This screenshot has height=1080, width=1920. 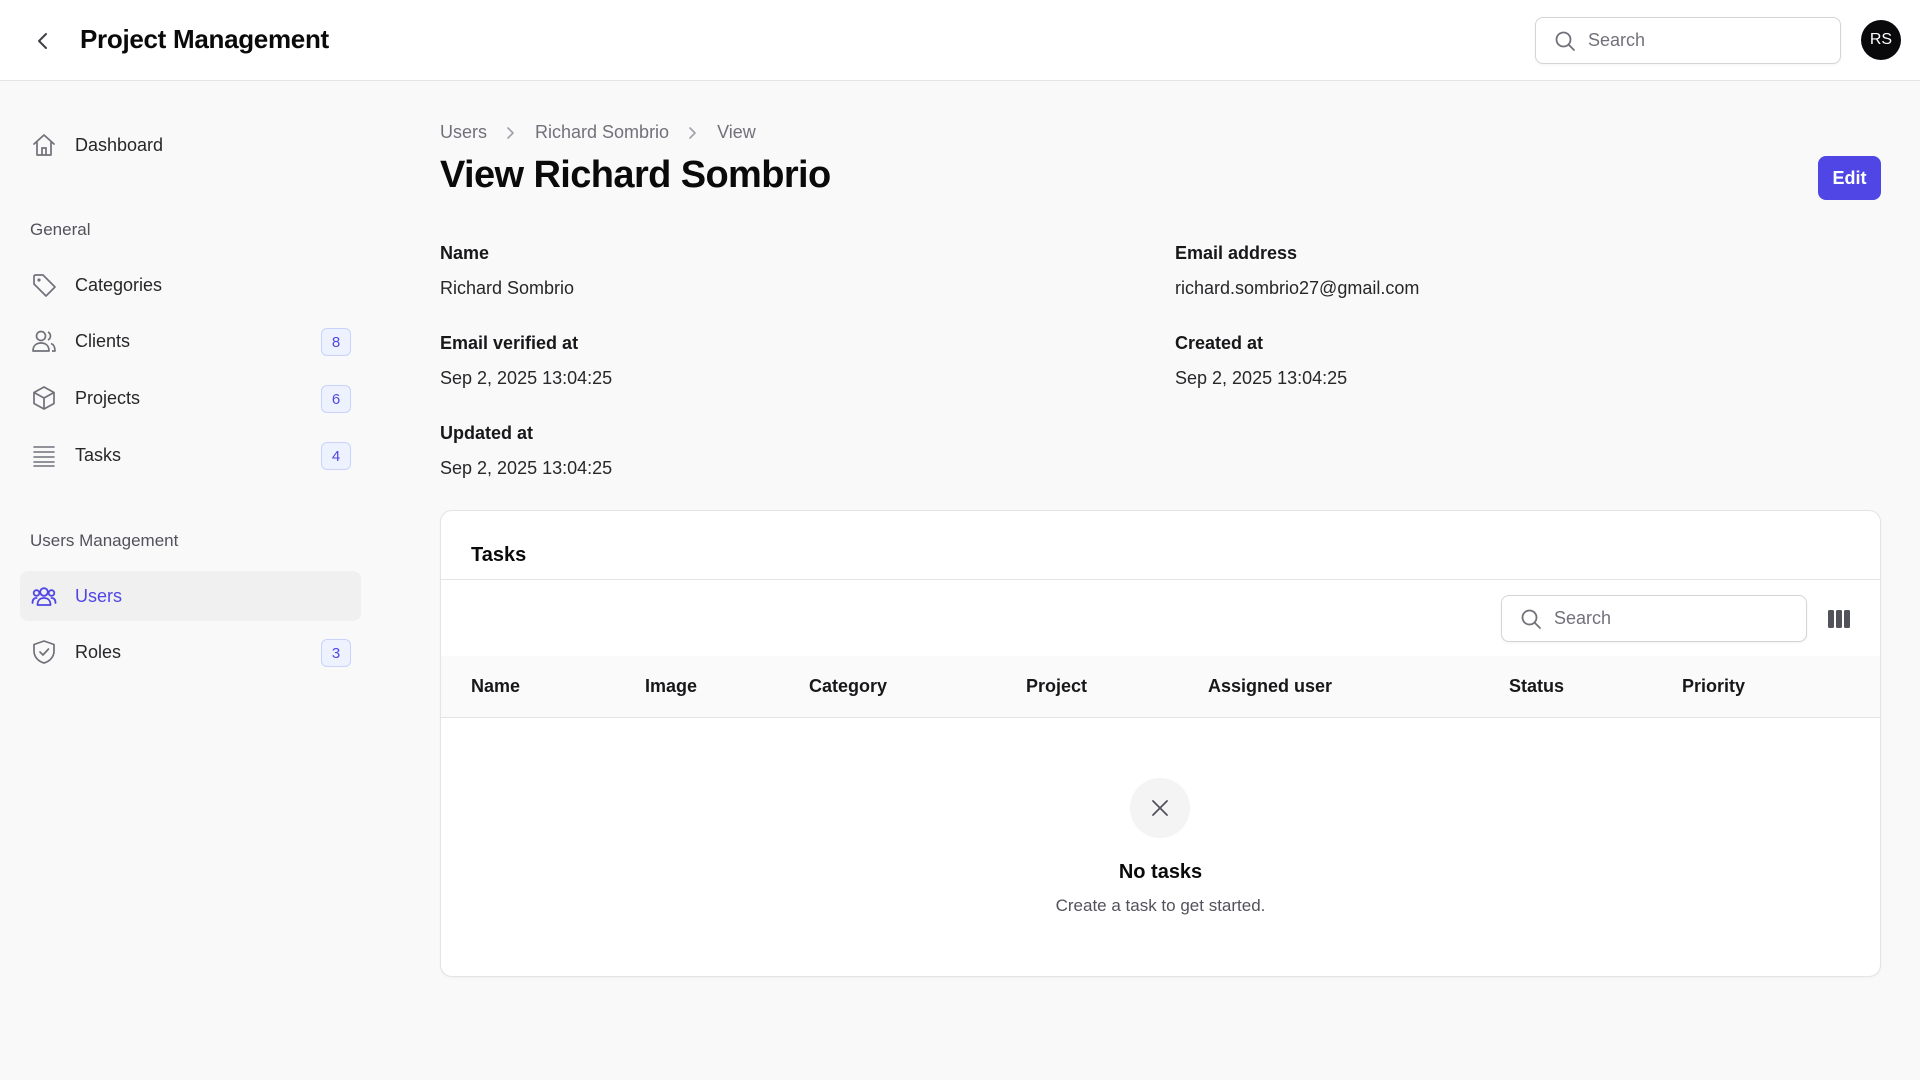 What do you see at coordinates (526, 378) in the screenshot?
I see `email-verified-value: Sep 2, 2025 13:04:25` at bounding box center [526, 378].